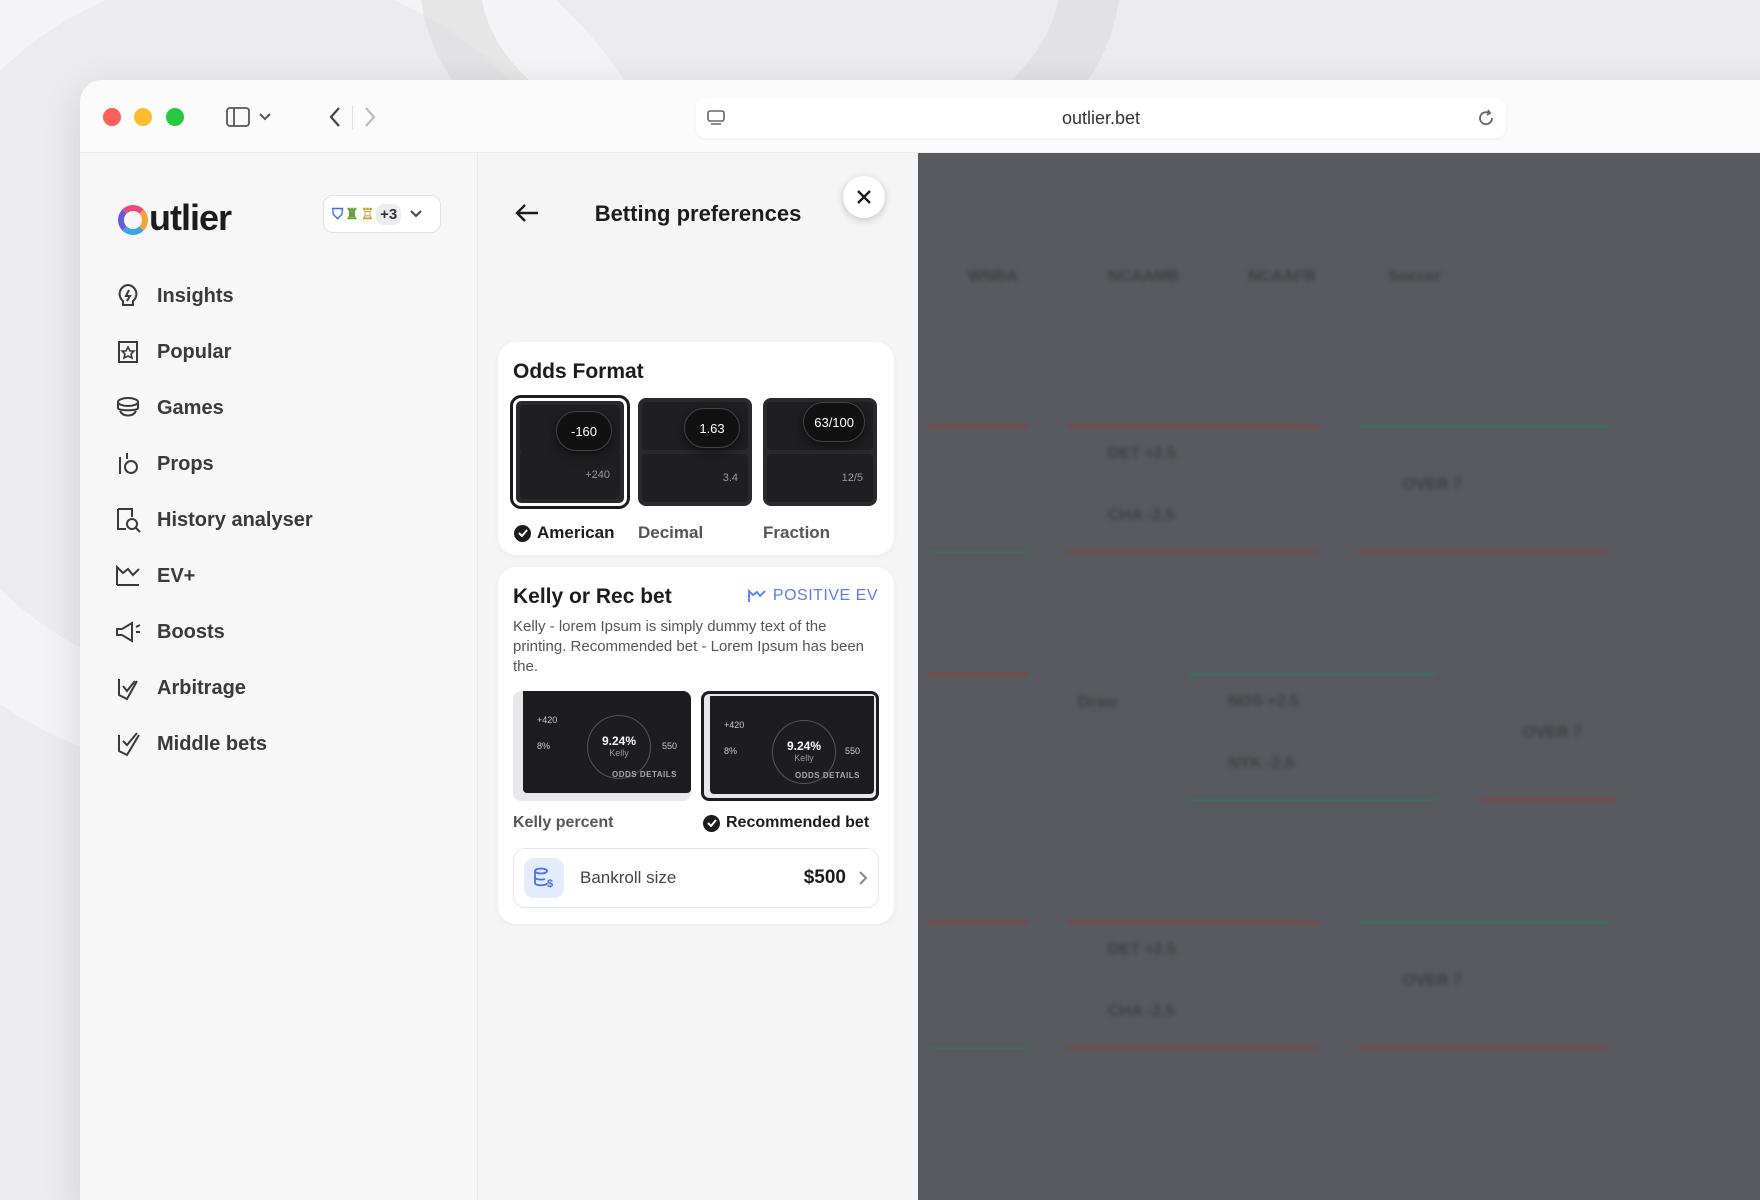 This screenshot has height=1200, width=1760. I want to click on nav-item-history-analyser: History analyser, so click(213, 520).